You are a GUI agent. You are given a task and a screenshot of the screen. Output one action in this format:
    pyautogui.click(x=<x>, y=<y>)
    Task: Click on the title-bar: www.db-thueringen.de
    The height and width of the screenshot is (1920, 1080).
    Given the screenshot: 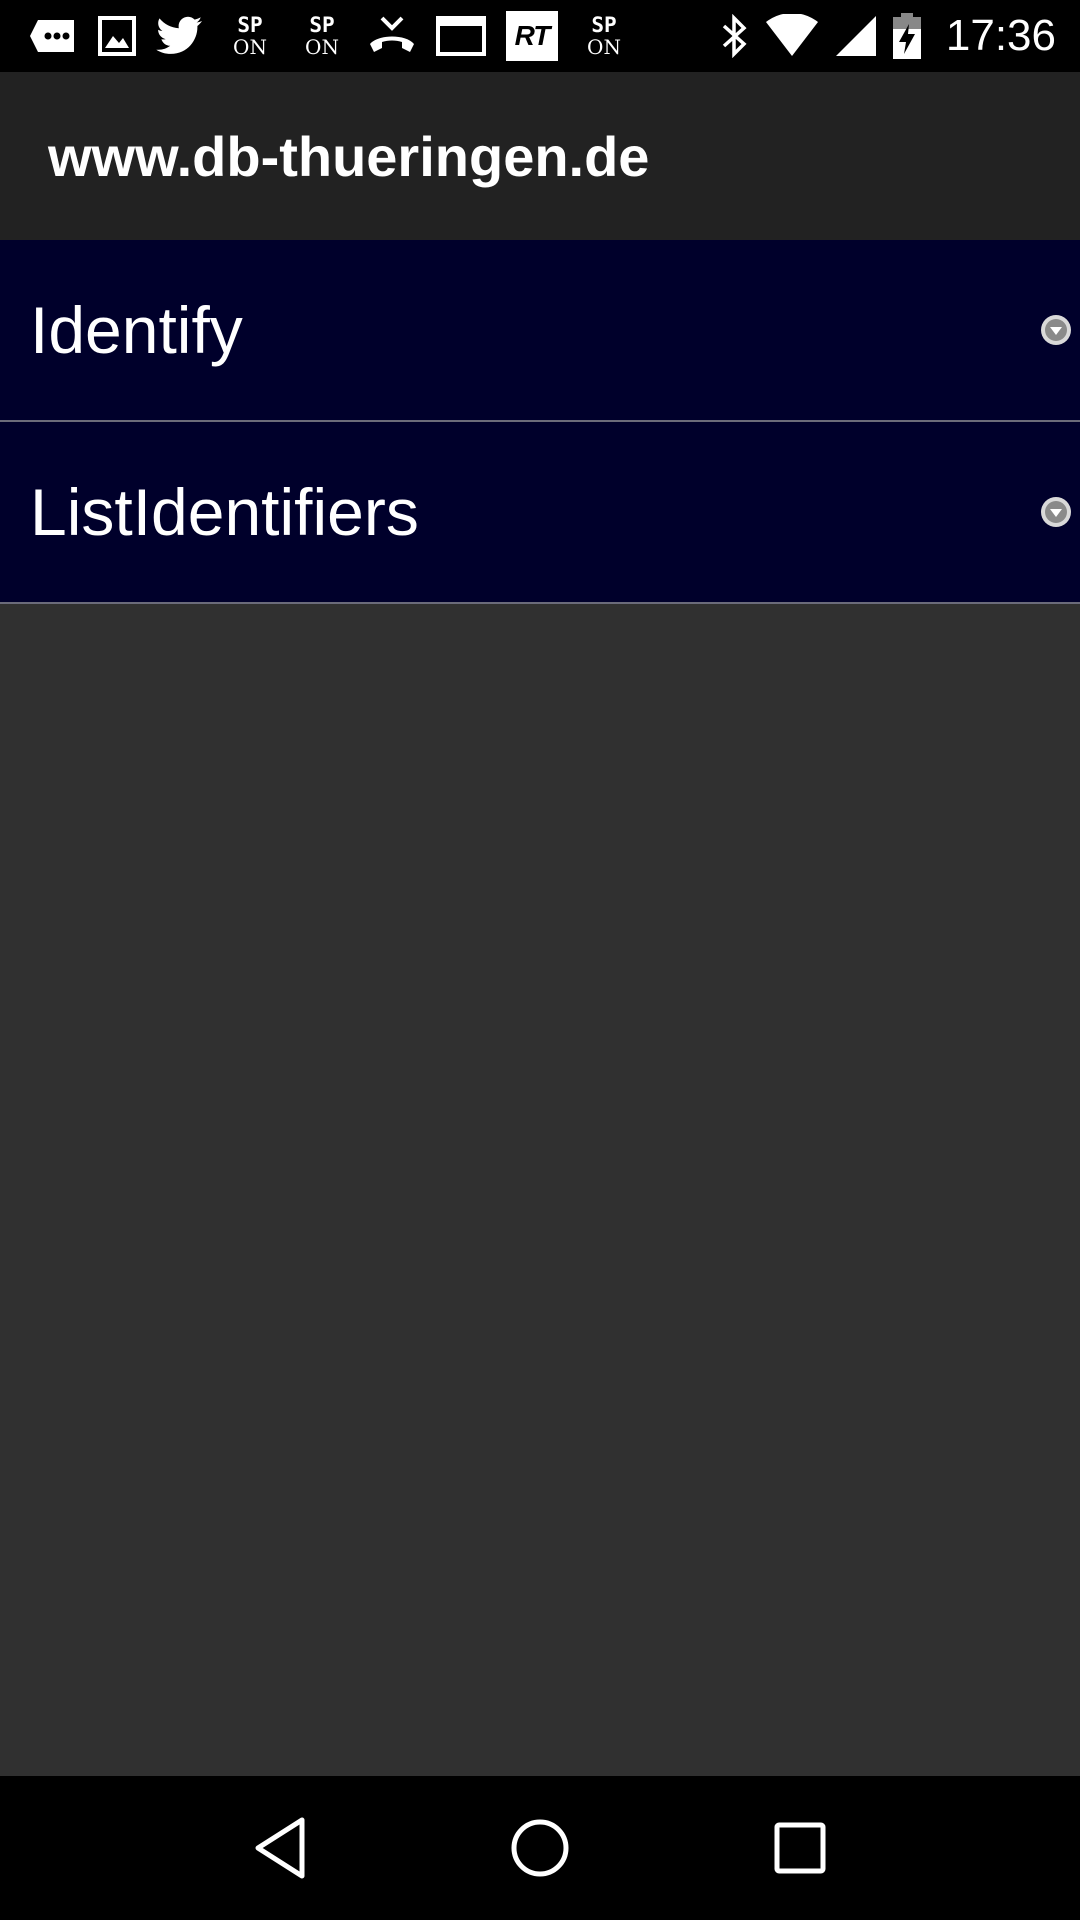 What is the action you would take?
    pyautogui.click(x=540, y=156)
    